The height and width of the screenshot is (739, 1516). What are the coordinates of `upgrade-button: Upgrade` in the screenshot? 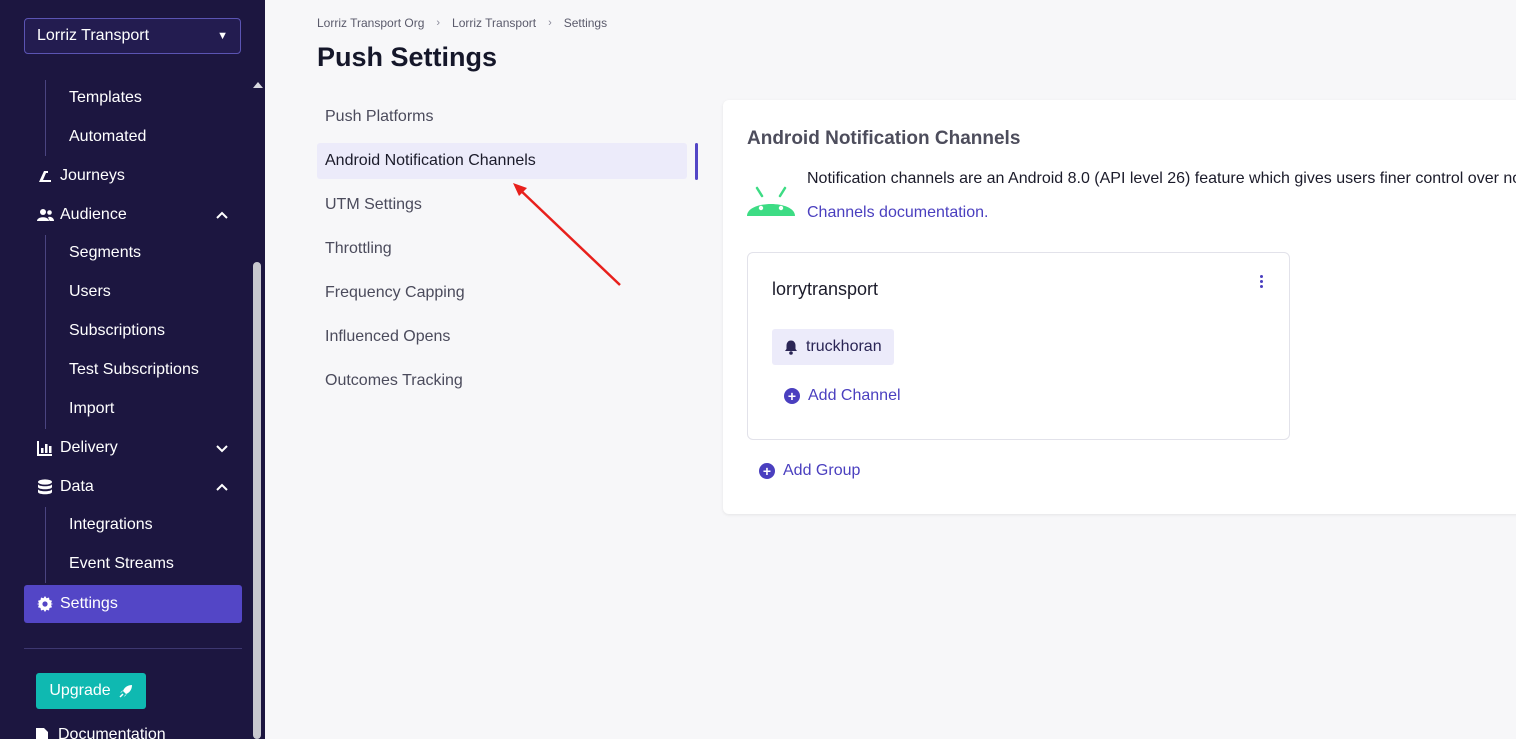 It's located at (91, 691).